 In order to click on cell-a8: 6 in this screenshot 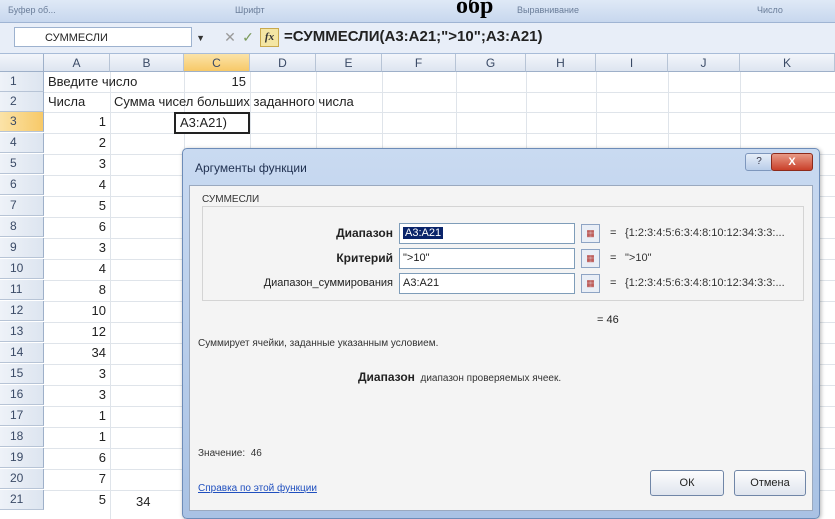, I will do `click(75, 227)`.